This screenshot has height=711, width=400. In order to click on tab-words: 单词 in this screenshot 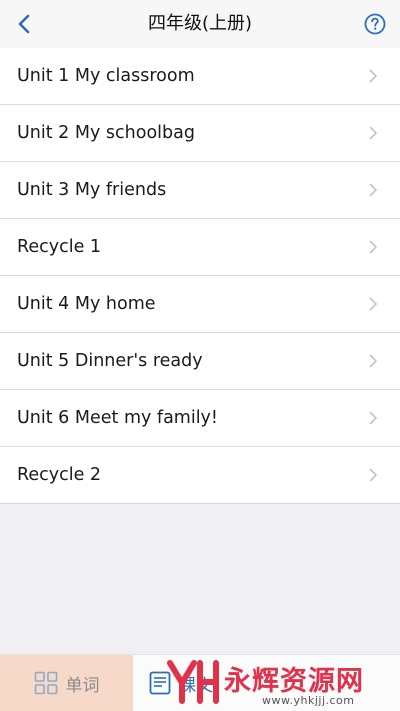, I will do `click(66, 683)`.